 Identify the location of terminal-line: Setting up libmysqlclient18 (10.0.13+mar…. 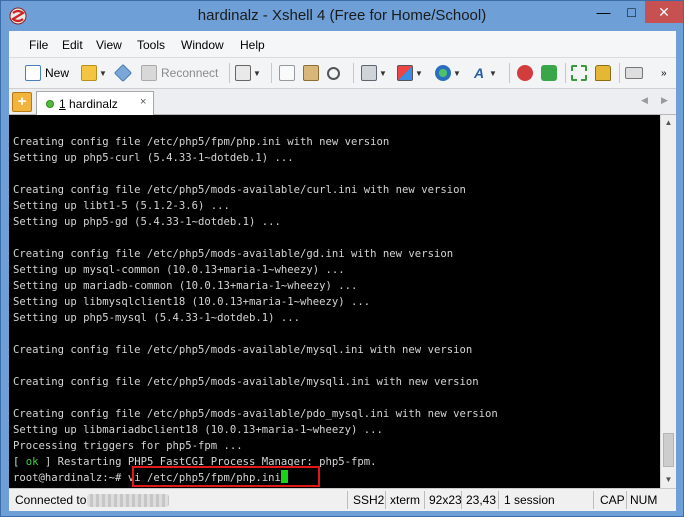
(192, 302).